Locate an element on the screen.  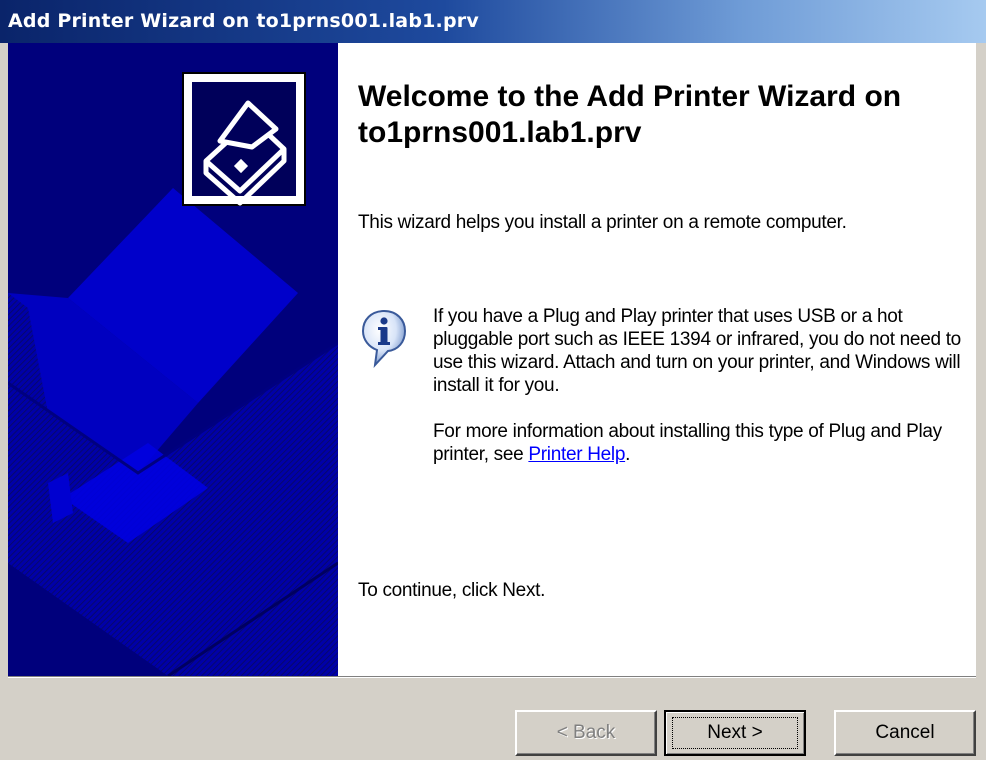
back-button-label: < Back is located at coordinates (586, 732).